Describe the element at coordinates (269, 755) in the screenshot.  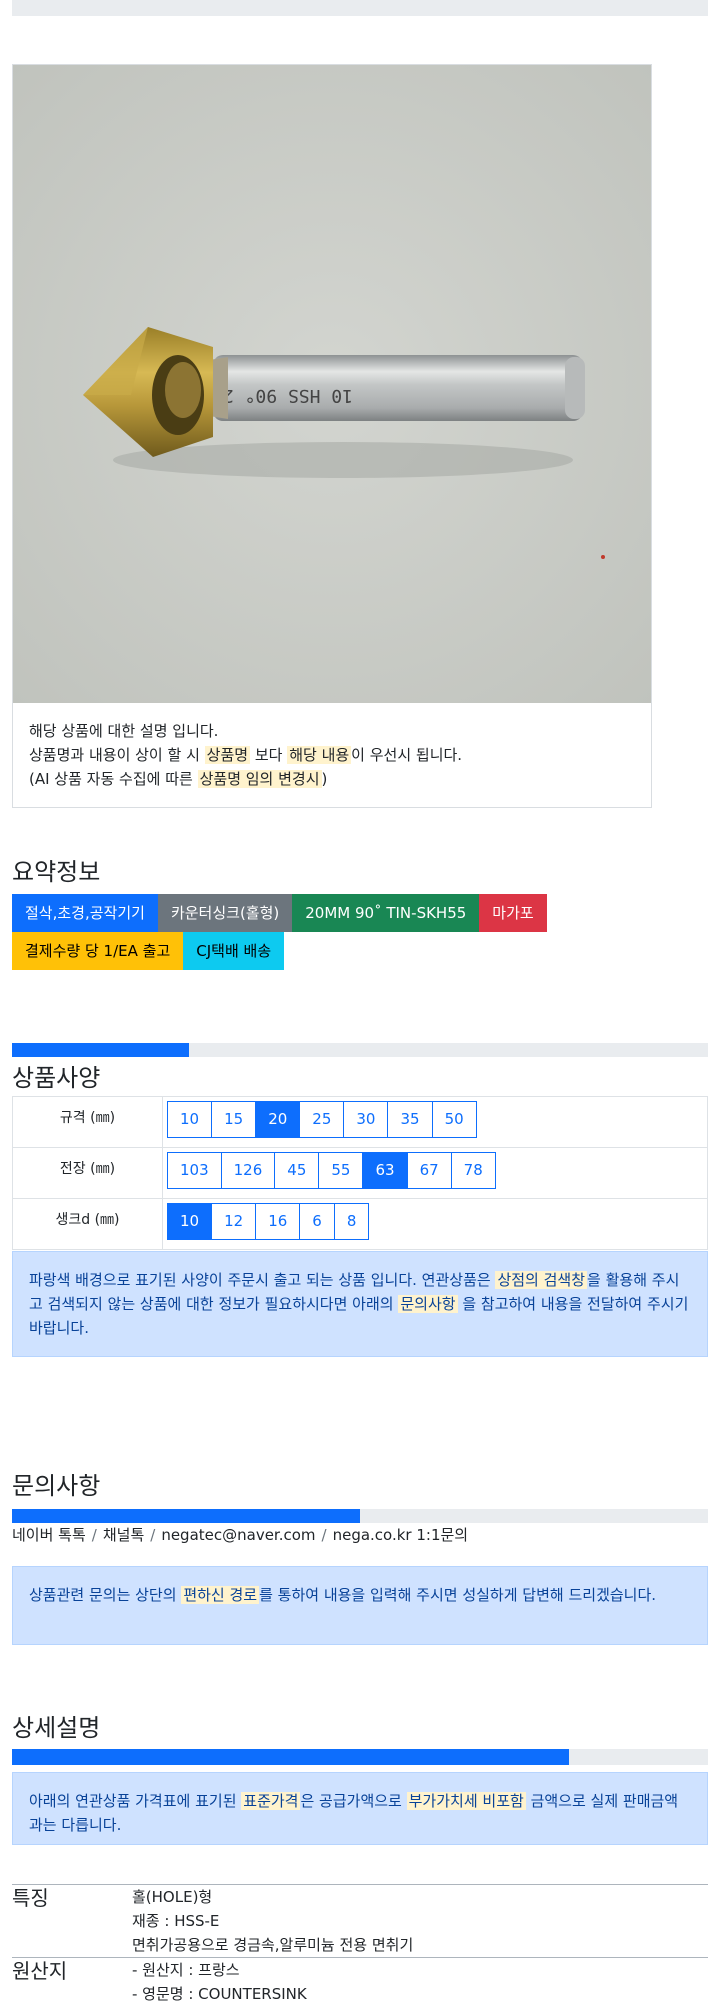
I see `caption-text: 보다` at that location.